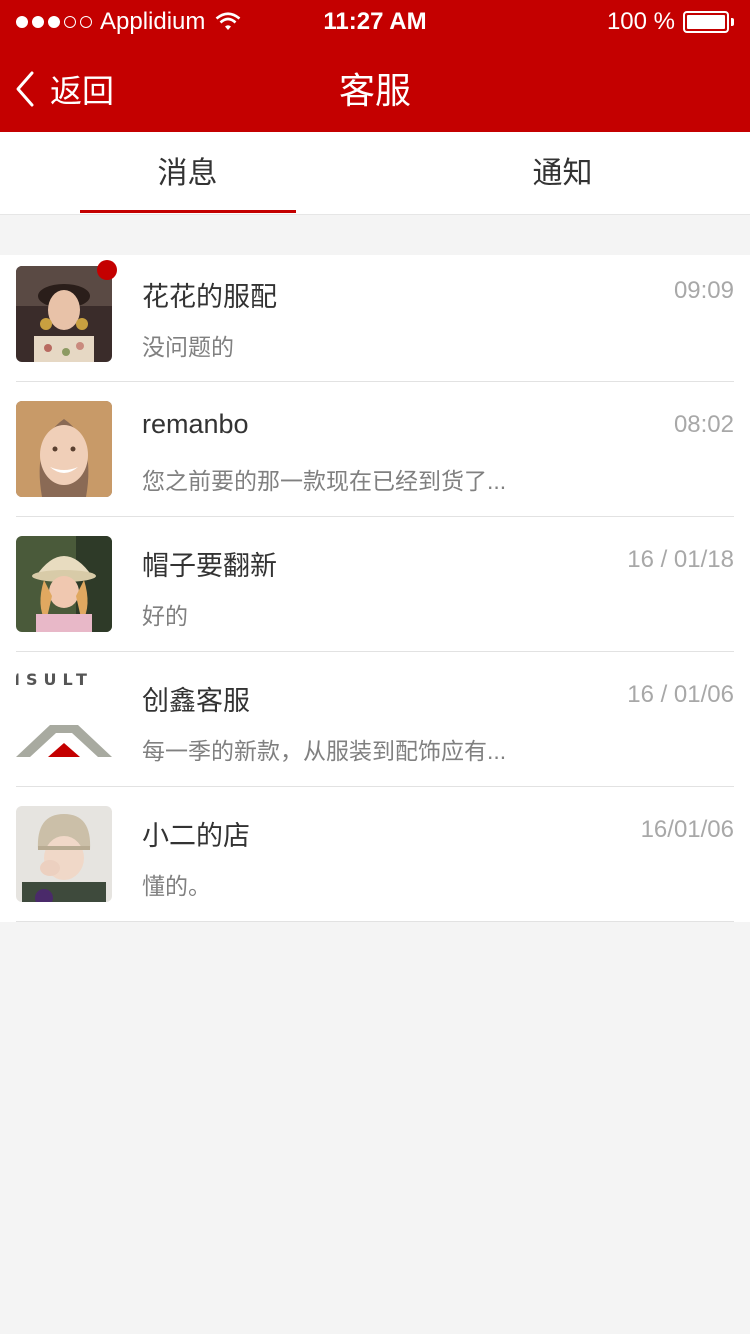  What do you see at coordinates (209, 297) in the screenshot?
I see `conversation-name: 花花的服配` at bounding box center [209, 297].